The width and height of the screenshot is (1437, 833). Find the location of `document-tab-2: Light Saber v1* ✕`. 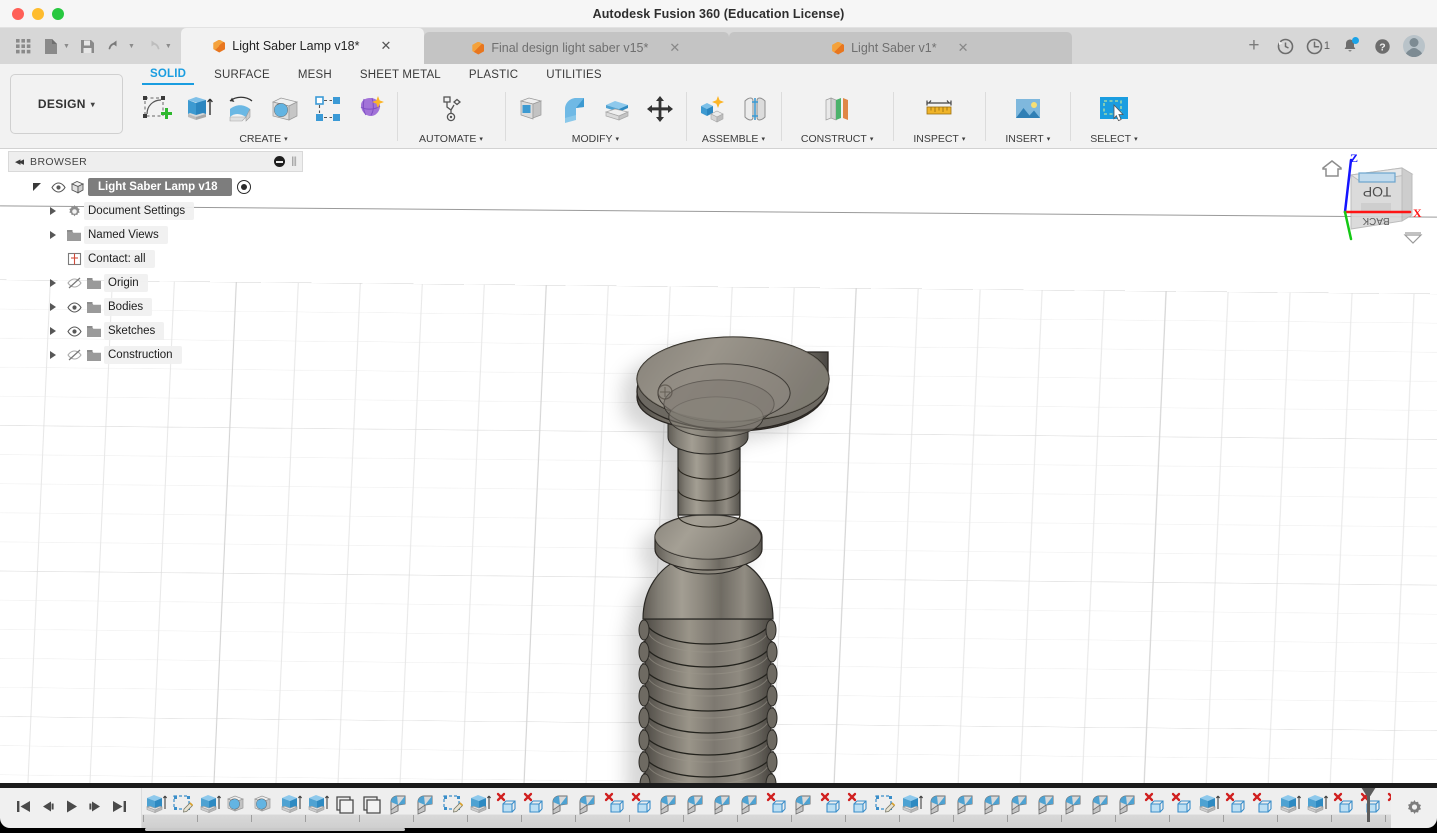

document-tab-2: Light Saber v1* ✕ is located at coordinates (900, 48).